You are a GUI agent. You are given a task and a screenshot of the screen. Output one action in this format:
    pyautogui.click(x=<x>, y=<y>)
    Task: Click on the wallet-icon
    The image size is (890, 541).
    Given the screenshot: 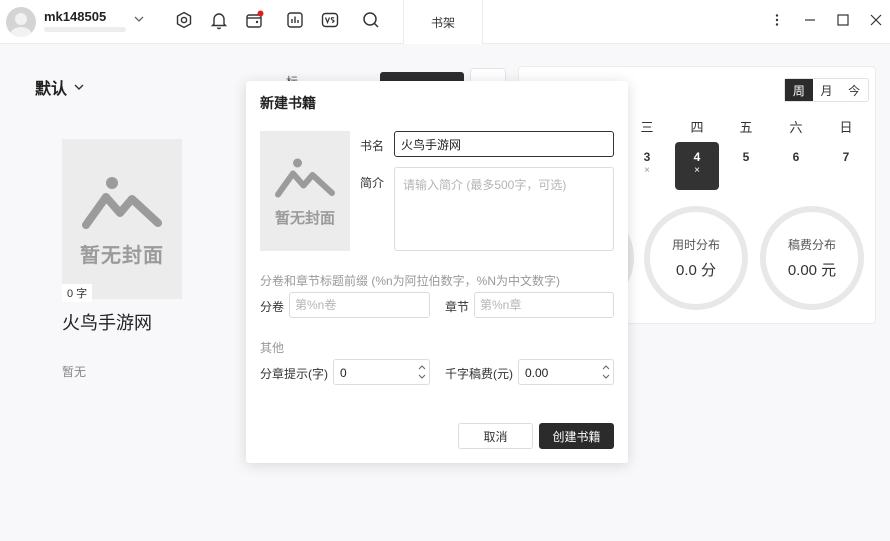 What is the action you would take?
    pyautogui.click(x=254, y=20)
    